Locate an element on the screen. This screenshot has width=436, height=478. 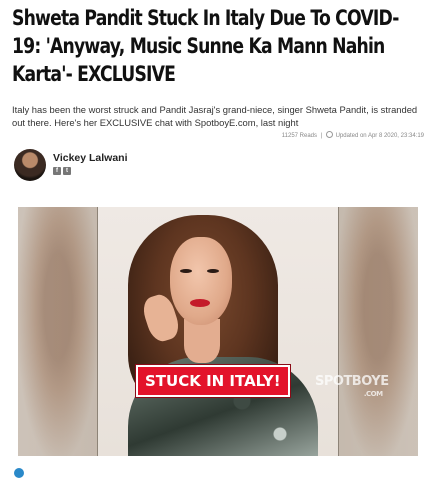
photo-frame-left is located at coordinates (97, 331).